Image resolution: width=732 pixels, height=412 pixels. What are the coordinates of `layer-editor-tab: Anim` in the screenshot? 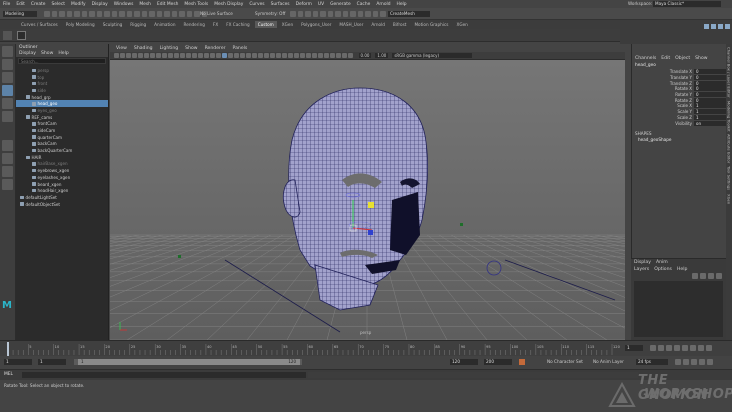 It's located at (662, 262).